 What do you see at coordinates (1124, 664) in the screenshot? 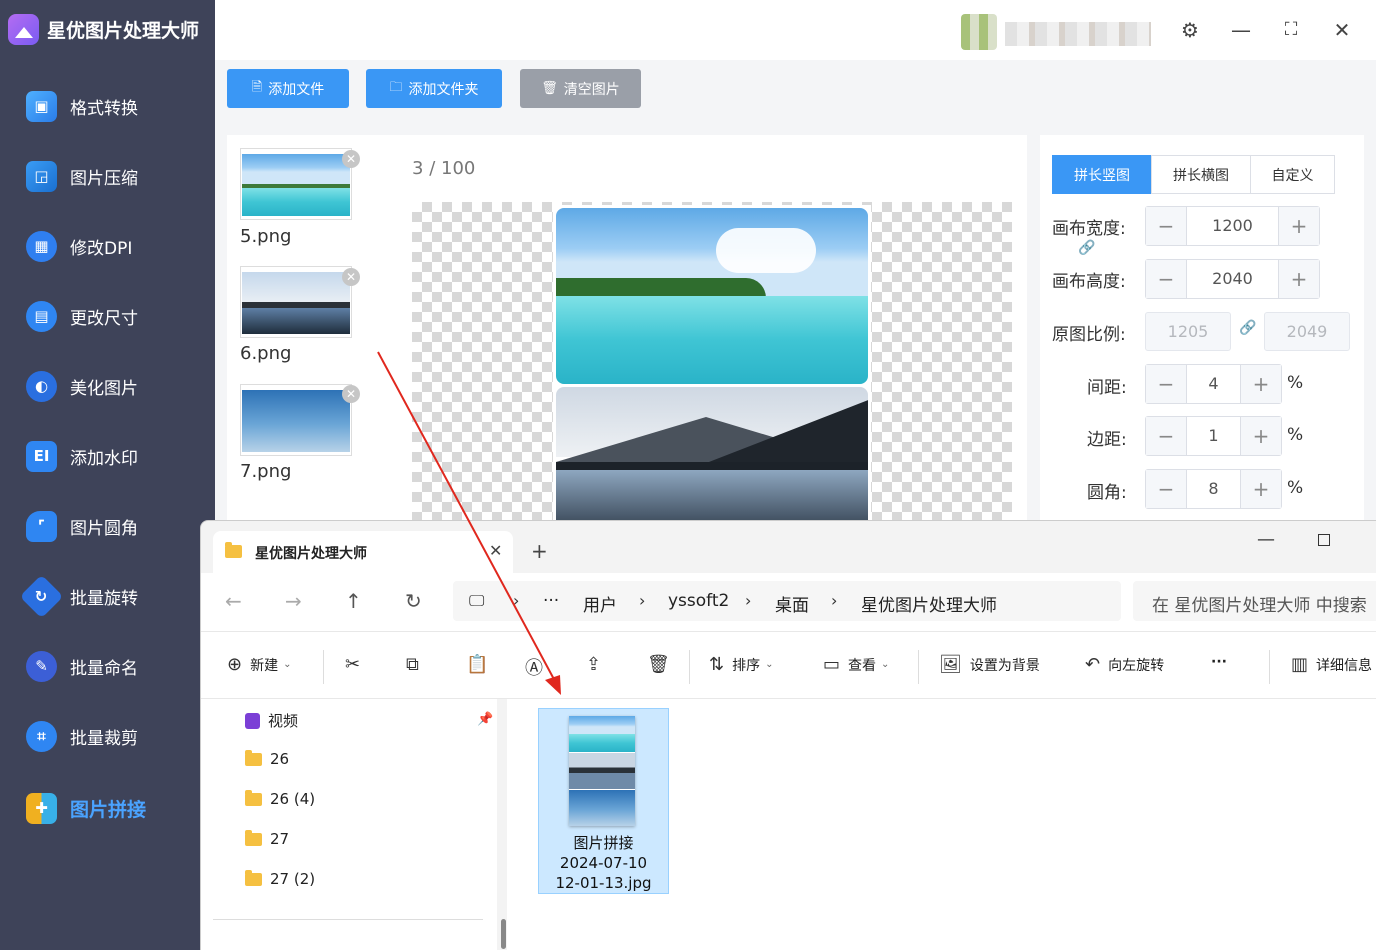
I see `rotate-left-button: ↶ 向左旋转` at bounding box center [1124, 664].